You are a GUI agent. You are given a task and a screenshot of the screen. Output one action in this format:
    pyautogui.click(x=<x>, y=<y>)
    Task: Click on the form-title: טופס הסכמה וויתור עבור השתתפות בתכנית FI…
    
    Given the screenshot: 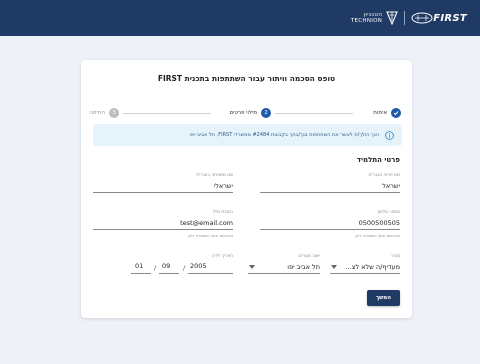 What is the action you would take?
    pyautogui.click(x=246, y=78)
    